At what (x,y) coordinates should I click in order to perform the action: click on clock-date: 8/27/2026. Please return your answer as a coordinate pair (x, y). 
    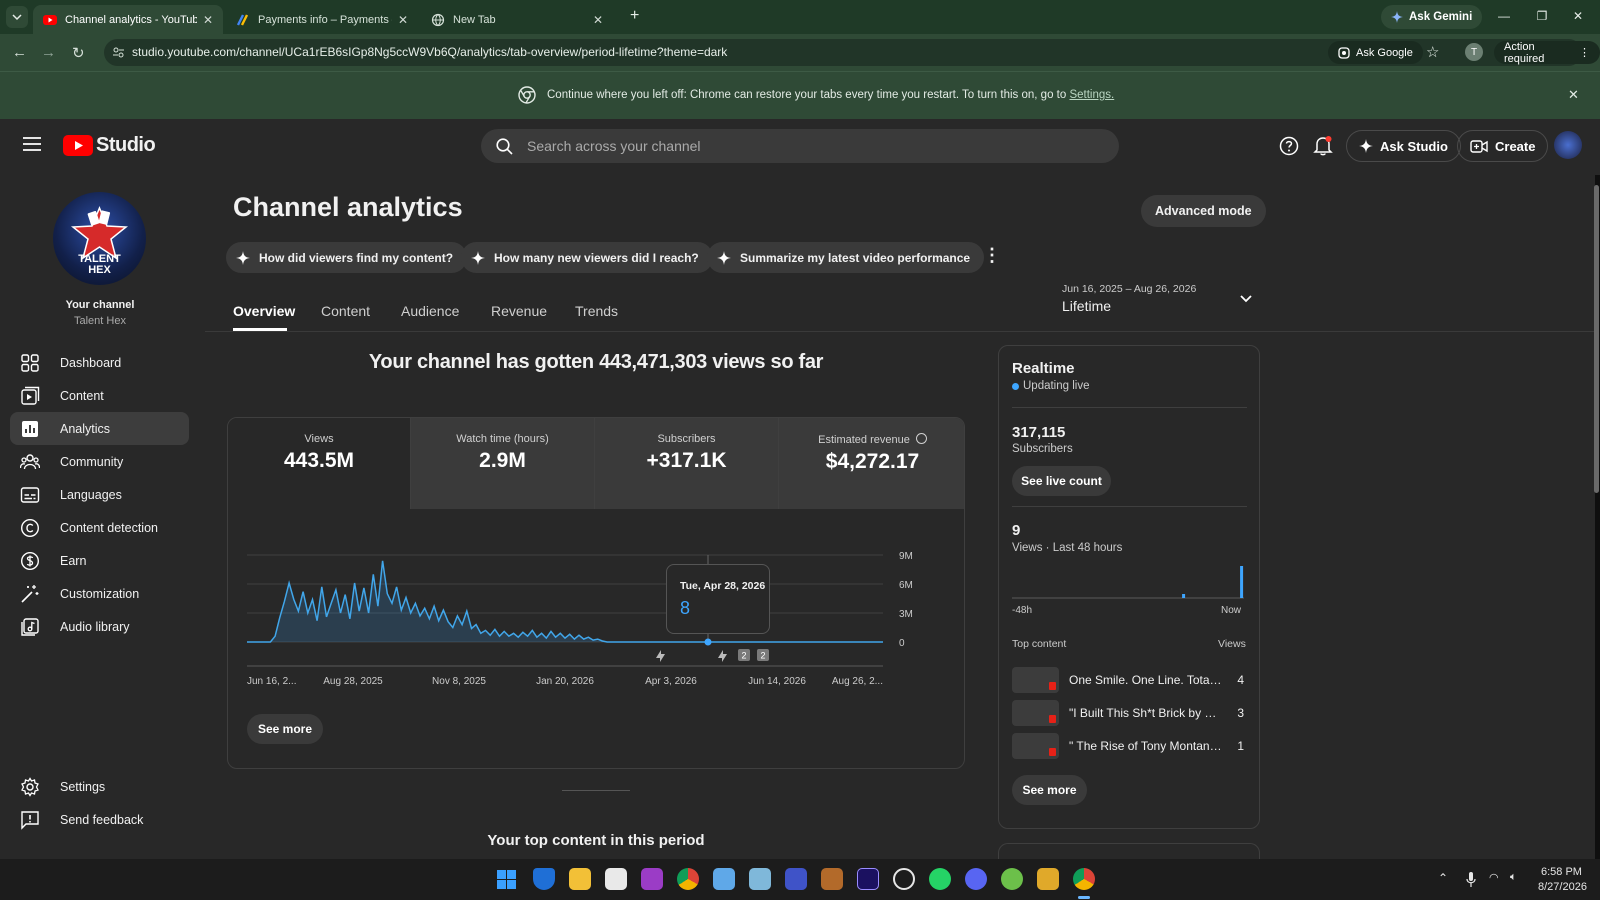
    Looking at the image, I should click on (1562, 887).